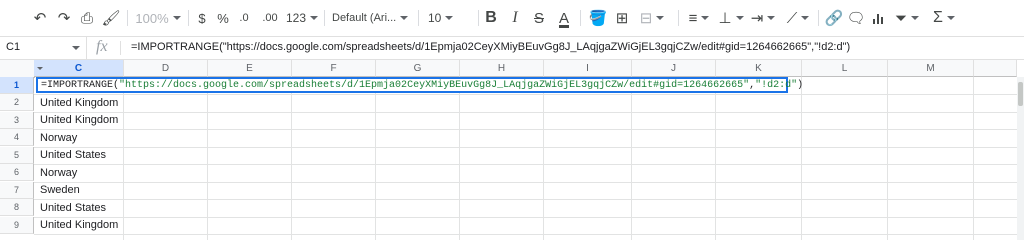  I want to click on row-header-5: 5, so click(17, 155).